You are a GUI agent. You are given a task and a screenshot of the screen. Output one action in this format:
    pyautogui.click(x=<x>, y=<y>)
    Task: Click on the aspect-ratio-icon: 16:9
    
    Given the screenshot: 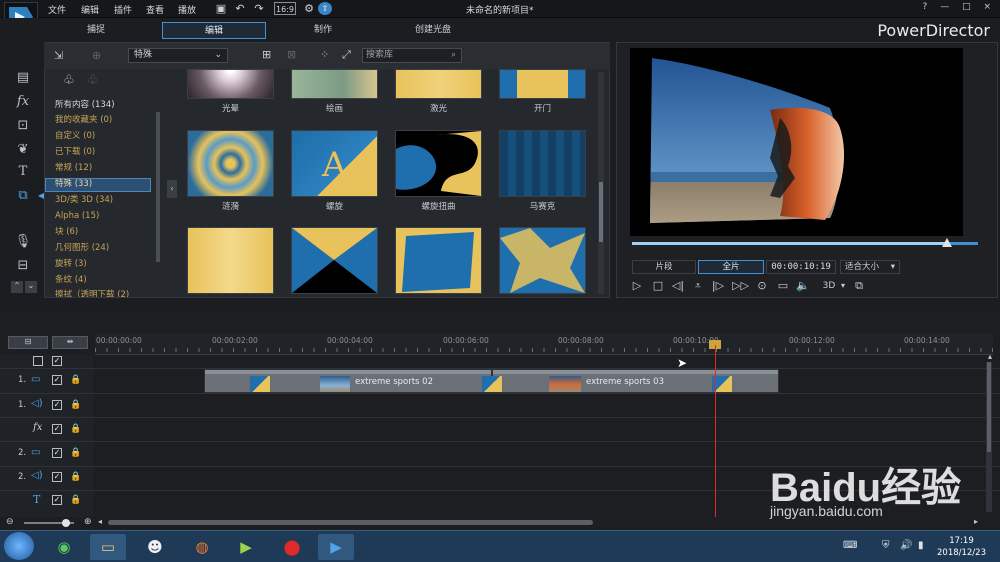 What is the action you would take?
    pyautogui.click(x=285, y=8)
    